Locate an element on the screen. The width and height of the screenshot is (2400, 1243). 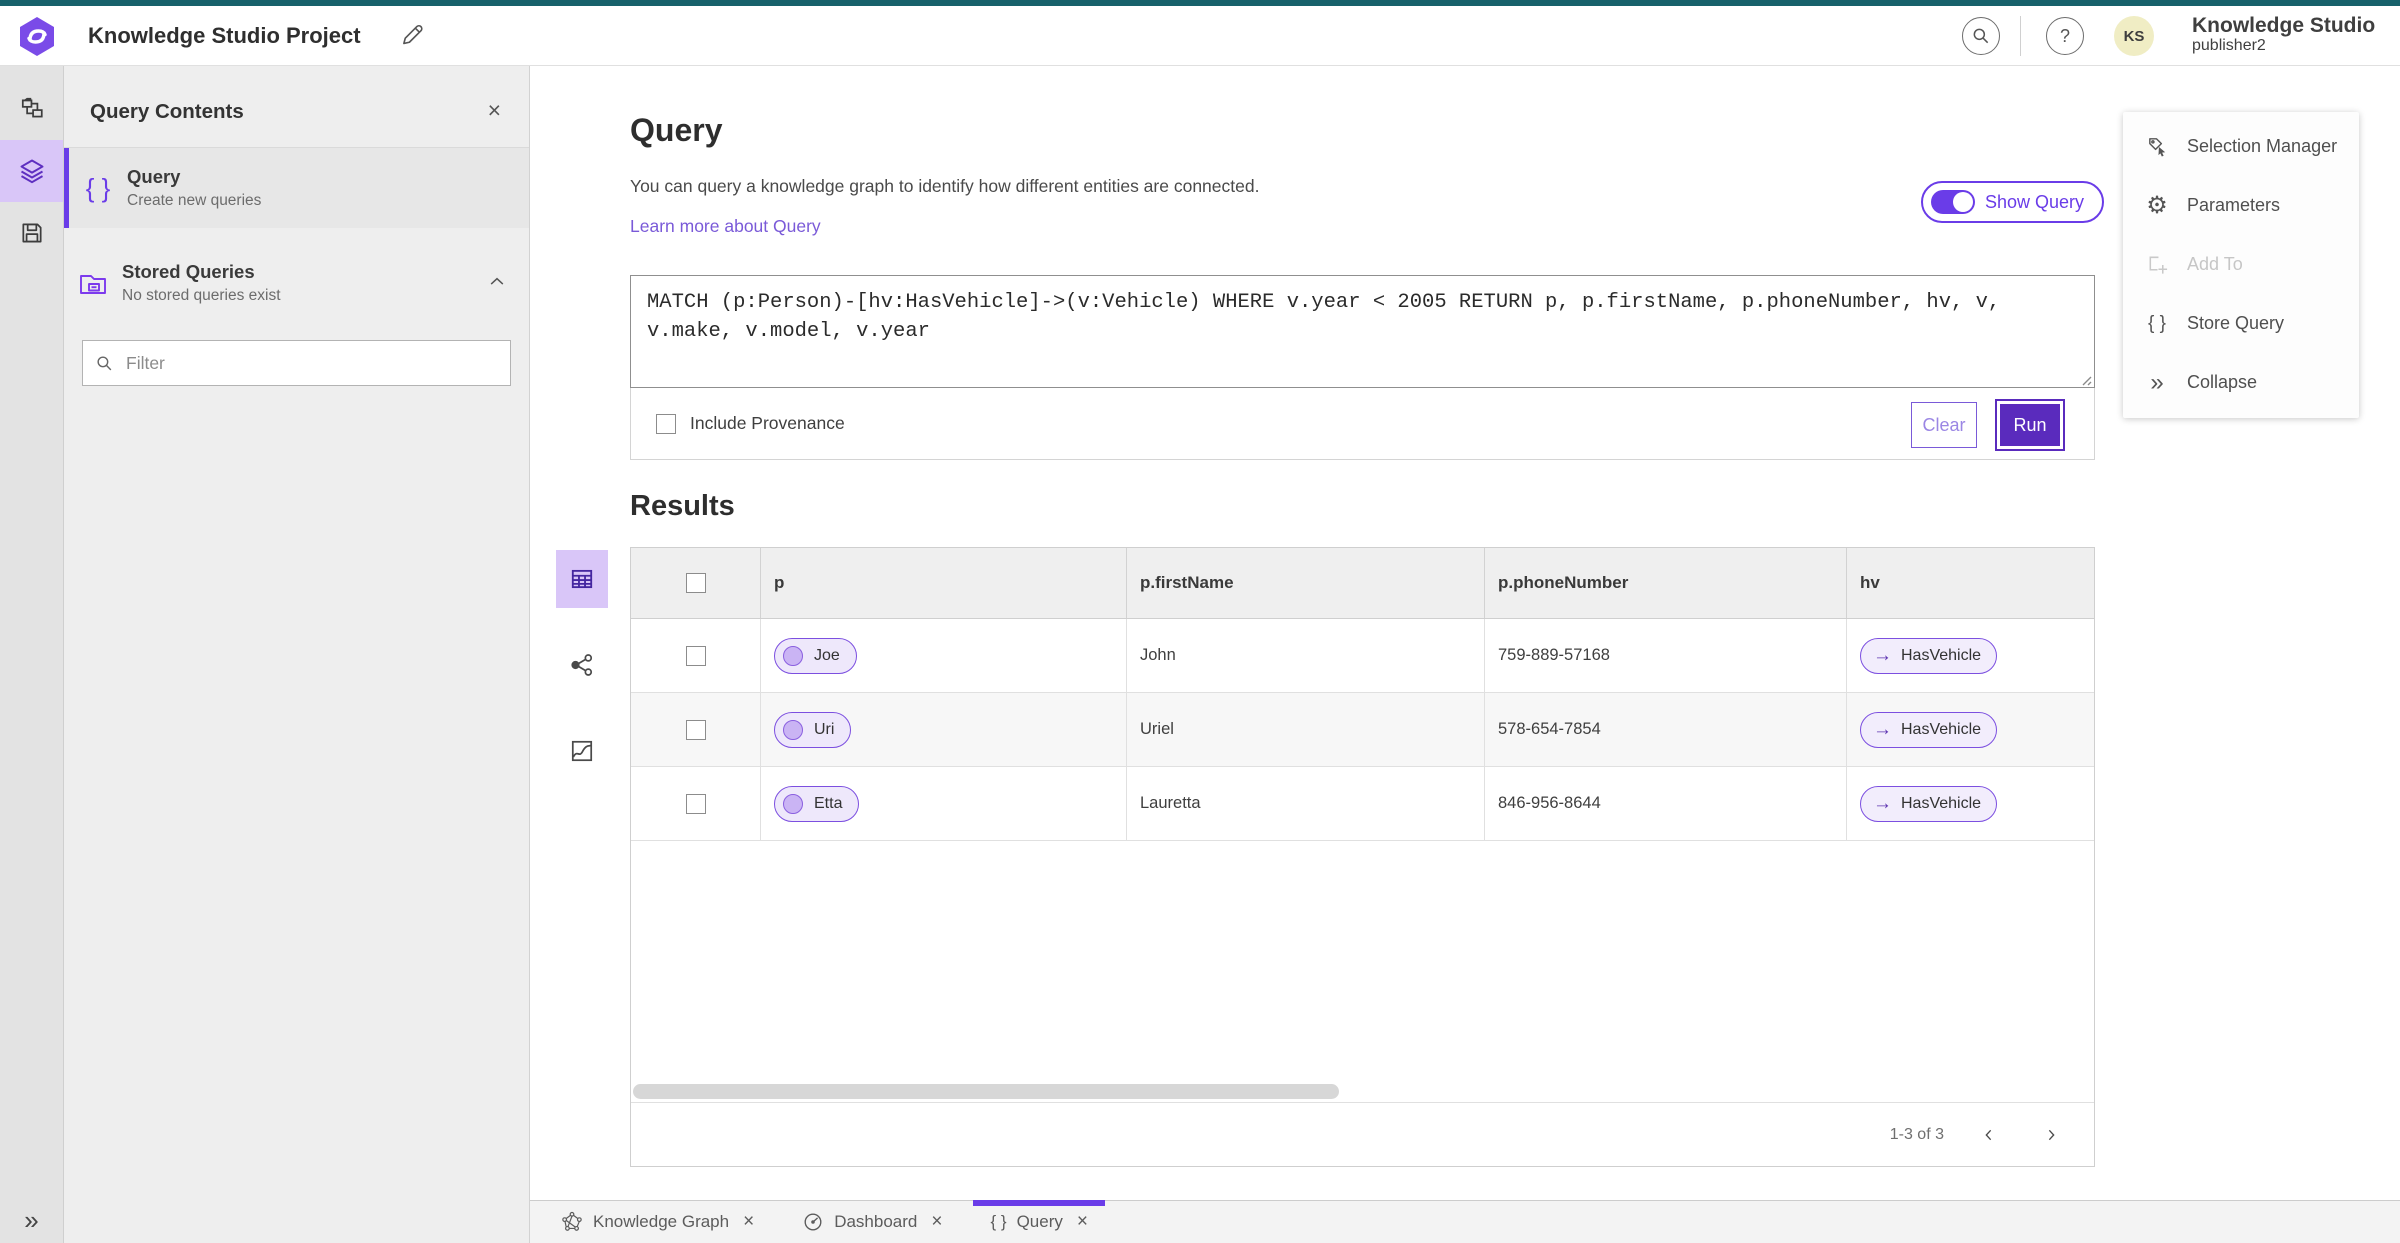
user-info: Knowledge Studio publisher2 is located at coordinates (2283, 34).